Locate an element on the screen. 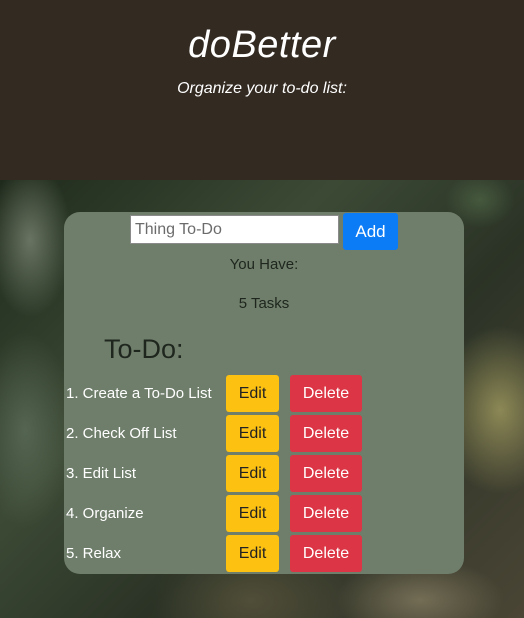  task-label: 2. Check Off List is located at coordinates (121, 433).